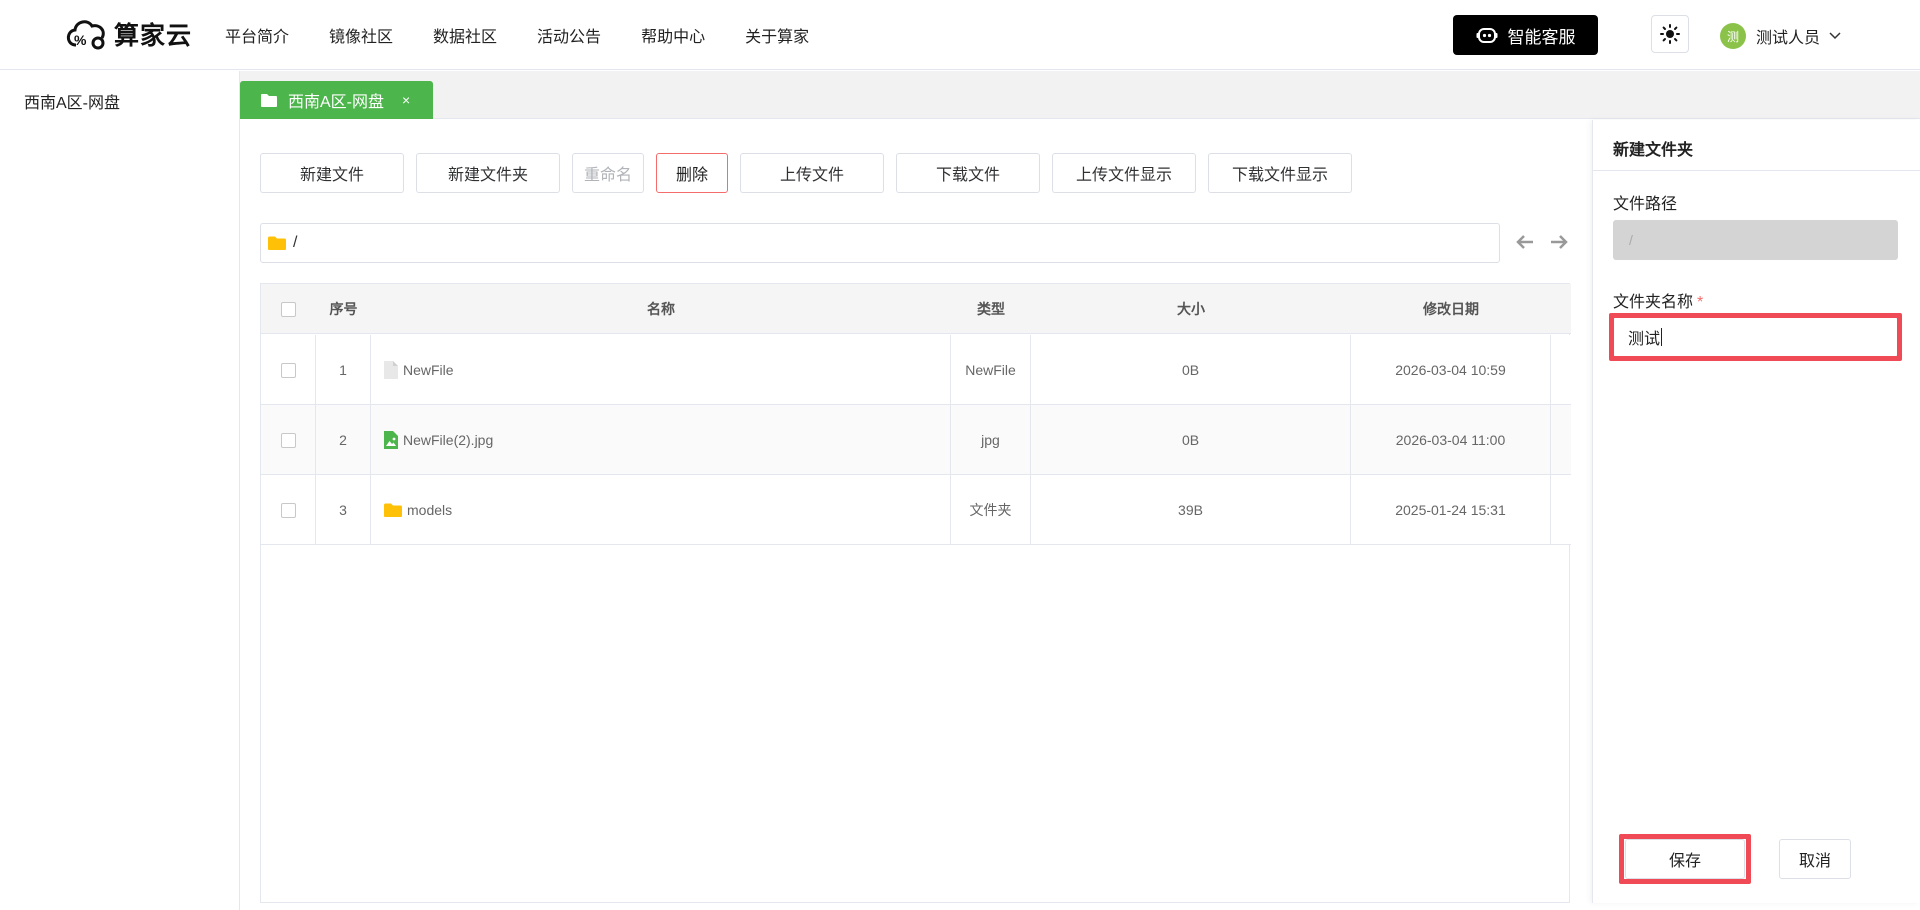 The height and width of the screenshot is (910, 1920). I want to click on row-type: jpg, so click(991, 440).